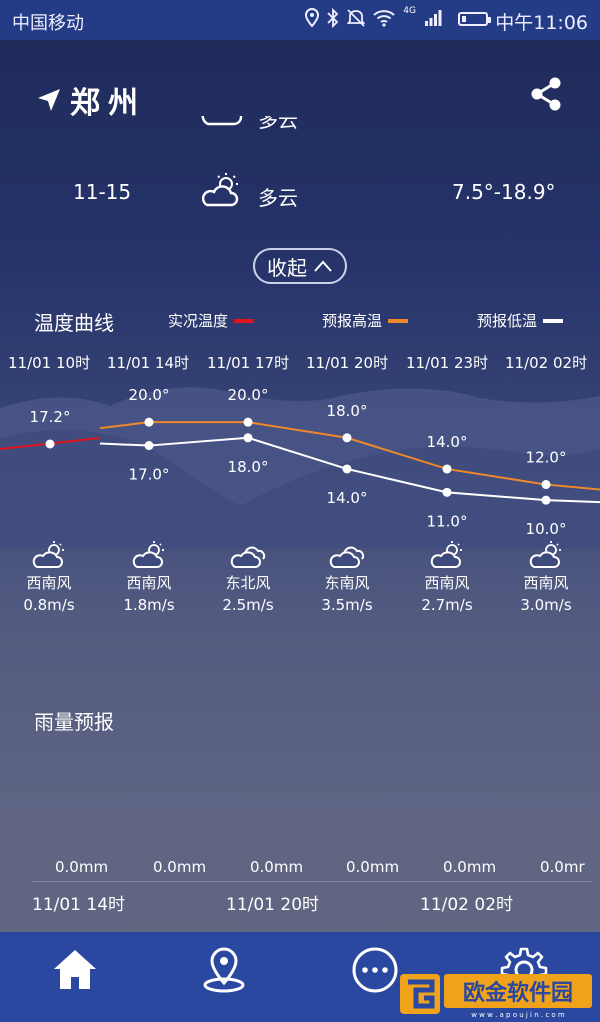 The image size is (600, 1022). What do you see at coordinates (323, 266) in the screenshot?
I see `chevron-up-icon` at bounding box center [323, 266].